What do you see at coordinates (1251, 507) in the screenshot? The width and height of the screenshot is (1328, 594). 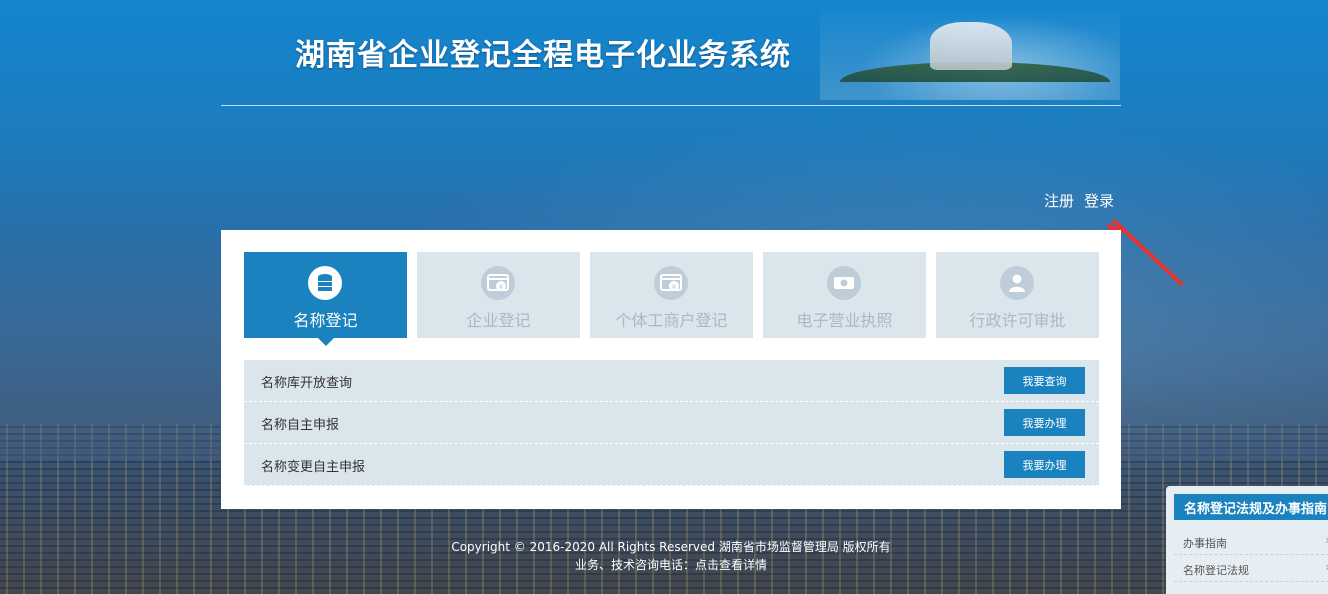 I see `side-guide-title: 名称登记法规及办事指南` at bounding box center [1251, 507].